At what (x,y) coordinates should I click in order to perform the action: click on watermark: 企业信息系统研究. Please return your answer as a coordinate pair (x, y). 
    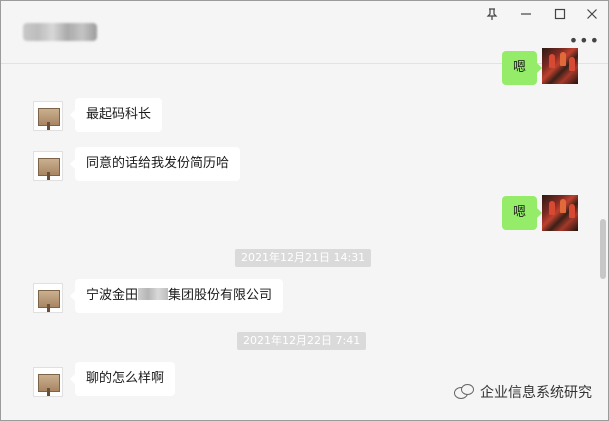
    Looking at the image, I should click on (523, 392).